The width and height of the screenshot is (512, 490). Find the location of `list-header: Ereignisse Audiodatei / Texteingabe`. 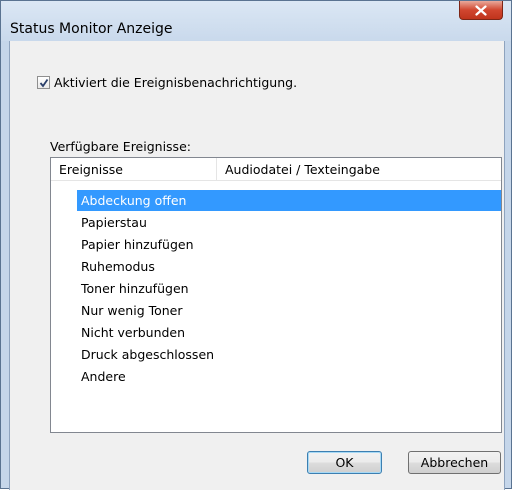

list-header: Ereignisse Audiodatei / Texteingabe is located at coordinates (276, 169).